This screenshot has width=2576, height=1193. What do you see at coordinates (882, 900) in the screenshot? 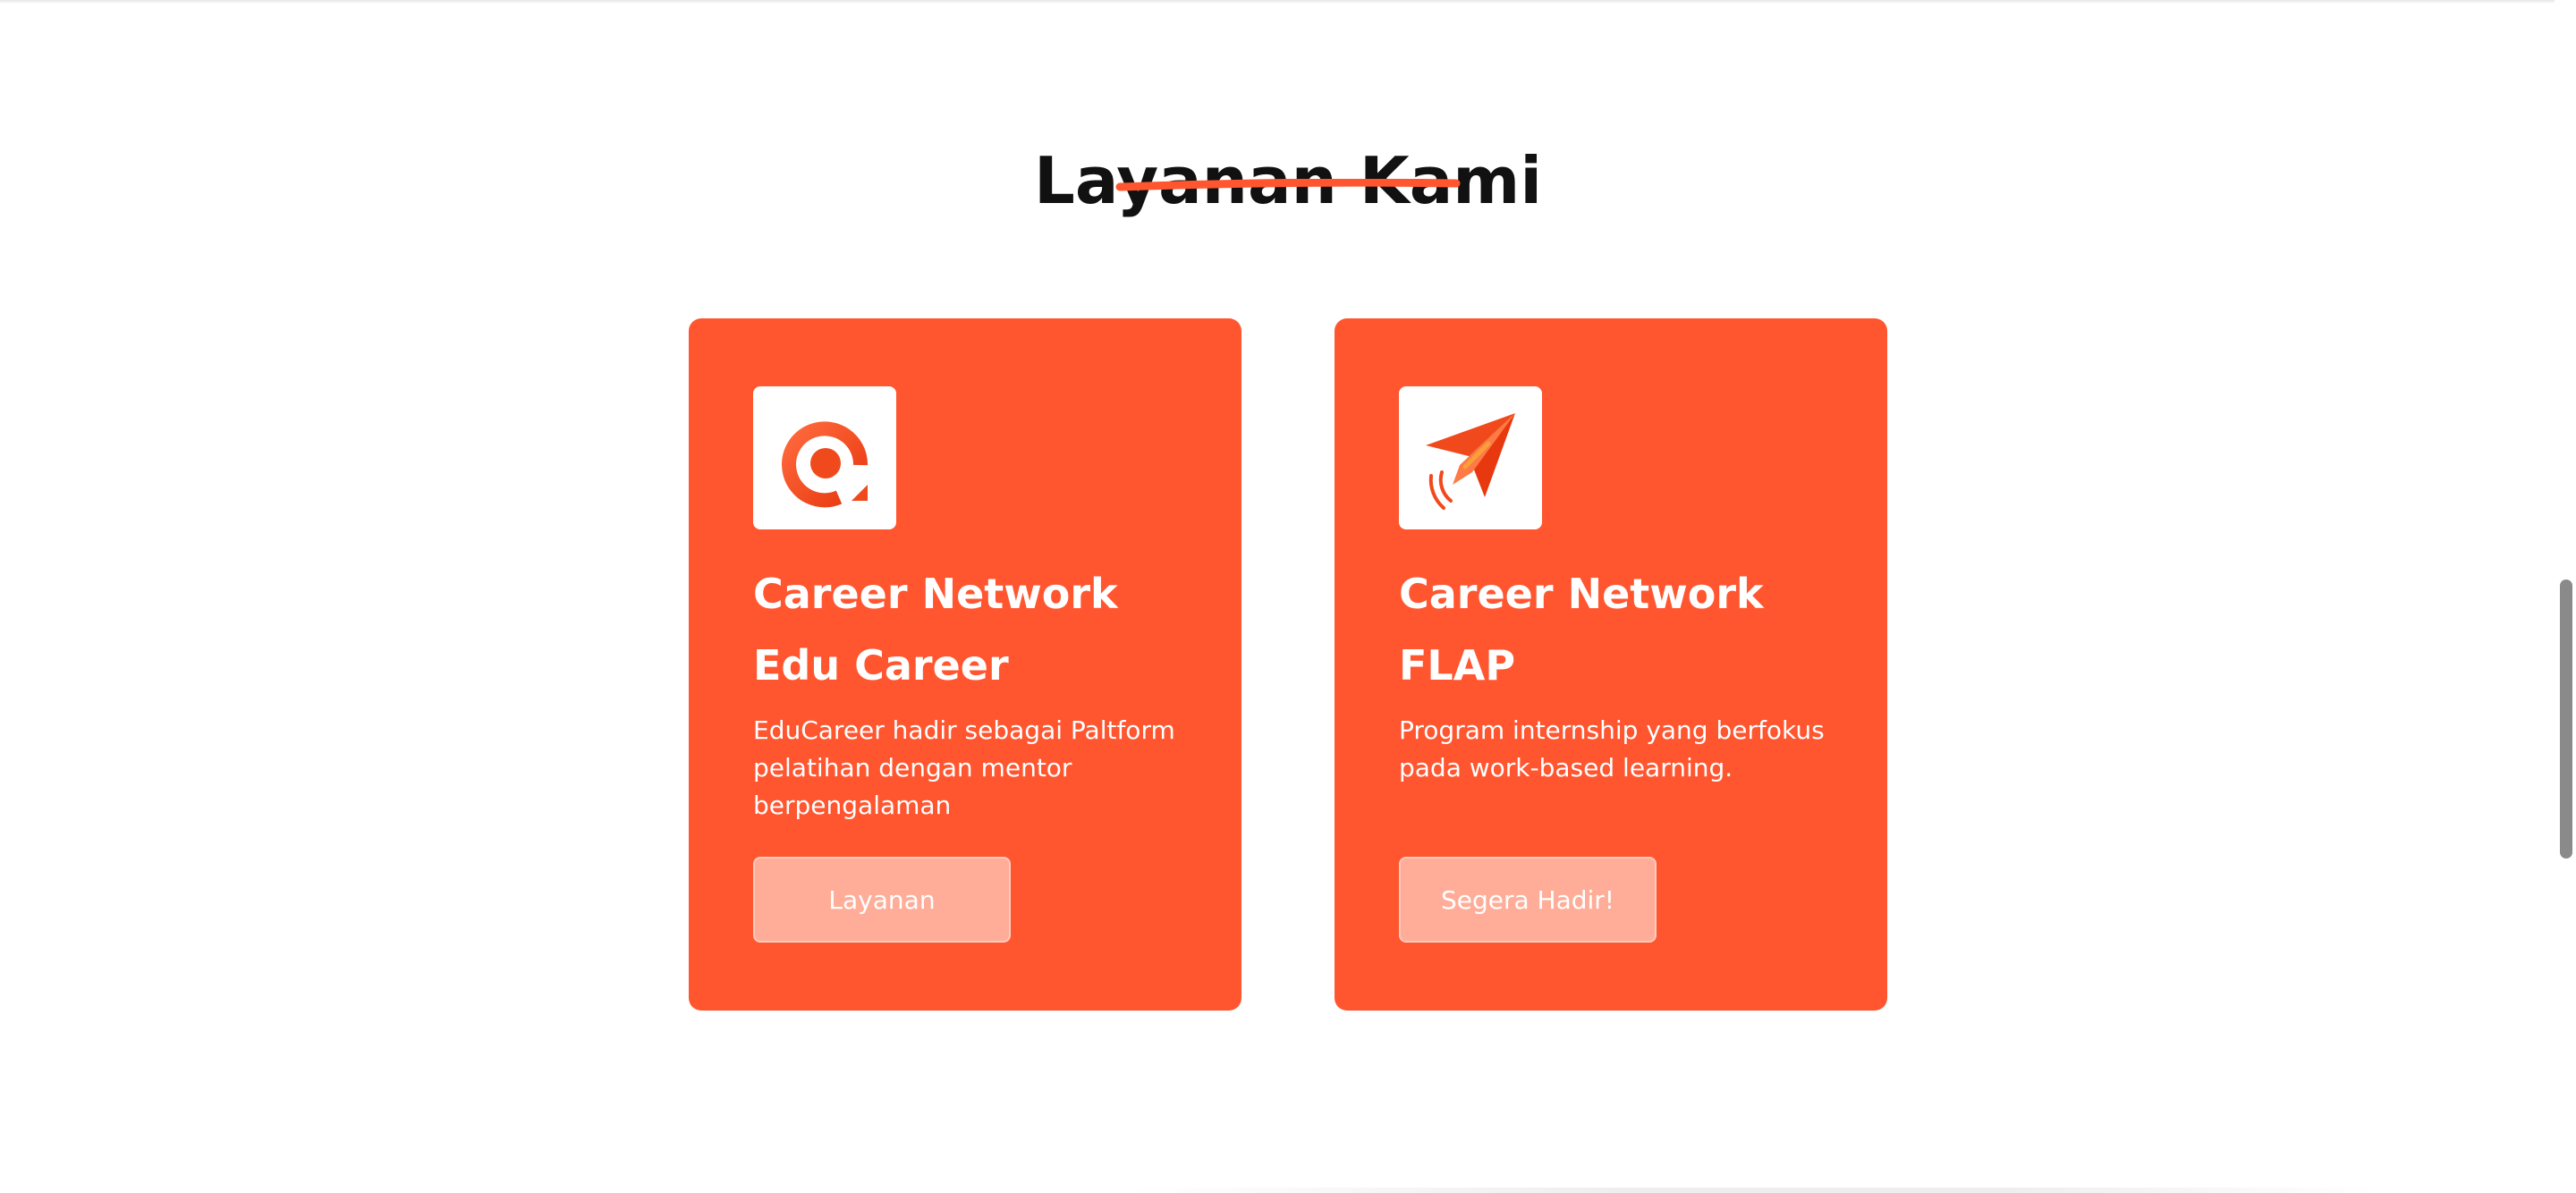
I see `layanan-button: Layanan` at bounding box center [882, 900].